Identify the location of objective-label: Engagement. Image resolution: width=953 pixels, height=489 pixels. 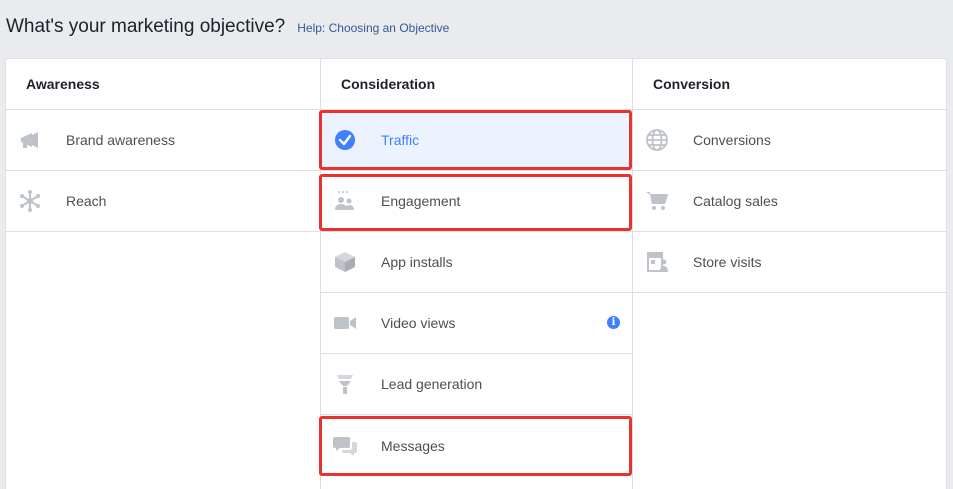
(421, 201).